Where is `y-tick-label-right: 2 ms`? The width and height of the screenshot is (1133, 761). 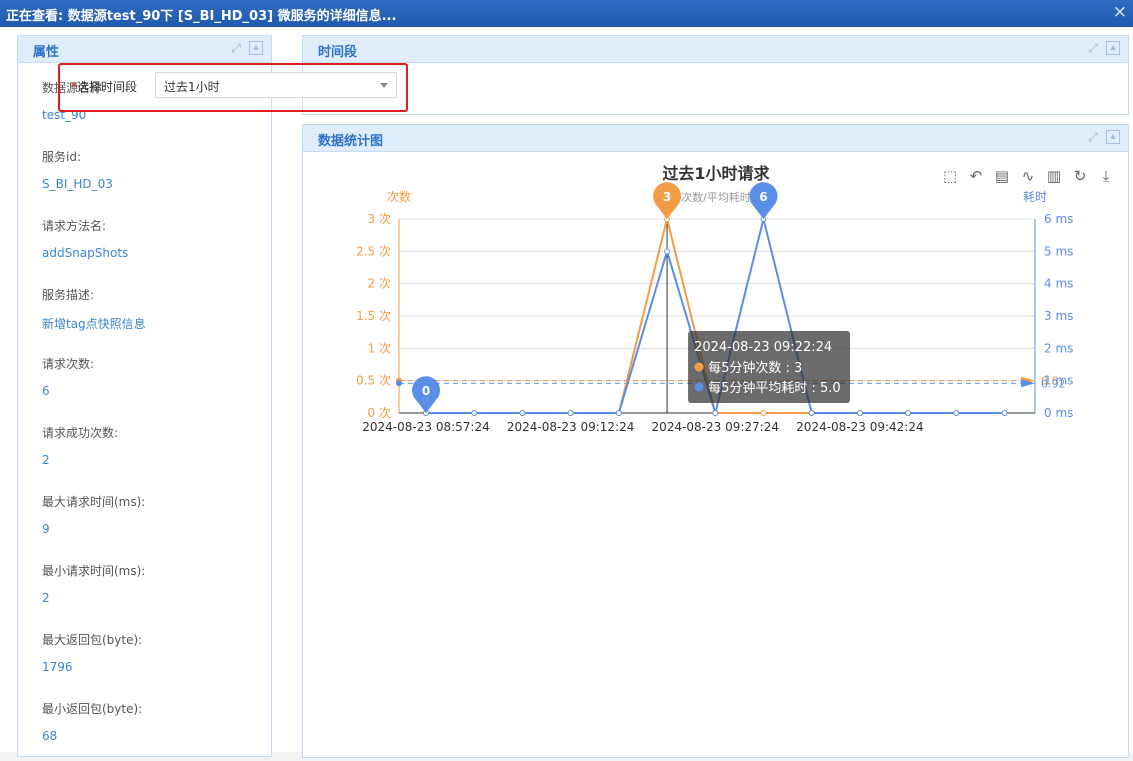
y-tick-label-right: 2 ms is located at coordinates (1058, 348).